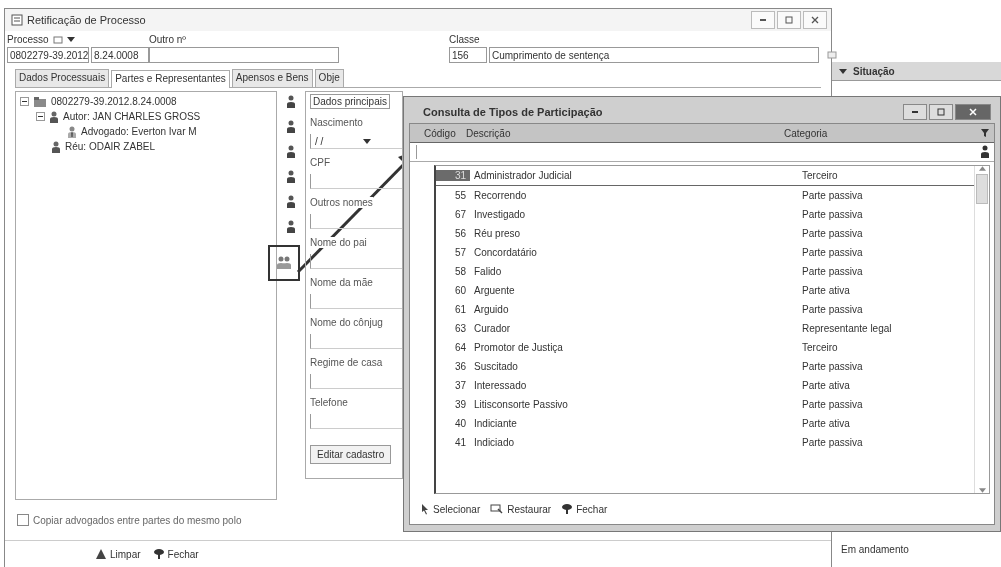 Image resolution: width=1001 pixels, height=567 pixels. What do you see at coordinates (244, 55) in the screenshot?
I see `other-number-field` at bounding box center [244, 55].